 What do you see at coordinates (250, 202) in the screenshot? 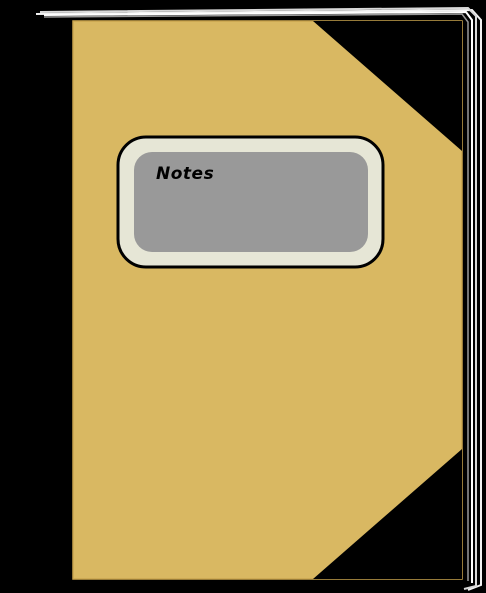
I see `cover-label: Notes` at bounding box center [250, 202].